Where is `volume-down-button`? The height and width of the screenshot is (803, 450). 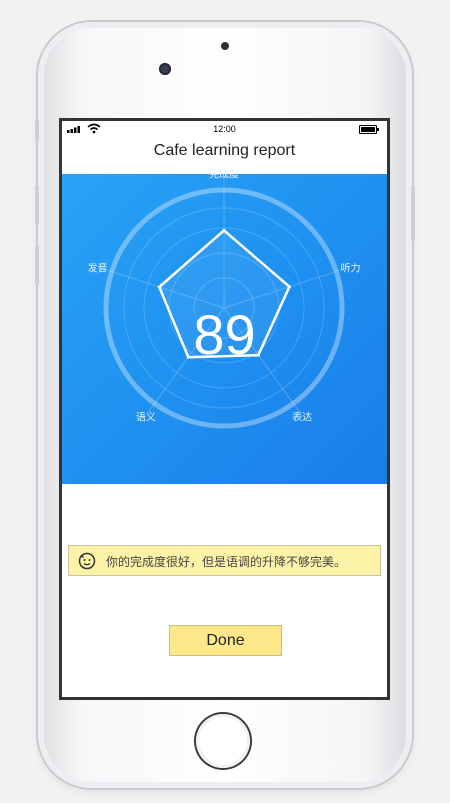
volume-down-button is located at coordinates (37, 265).